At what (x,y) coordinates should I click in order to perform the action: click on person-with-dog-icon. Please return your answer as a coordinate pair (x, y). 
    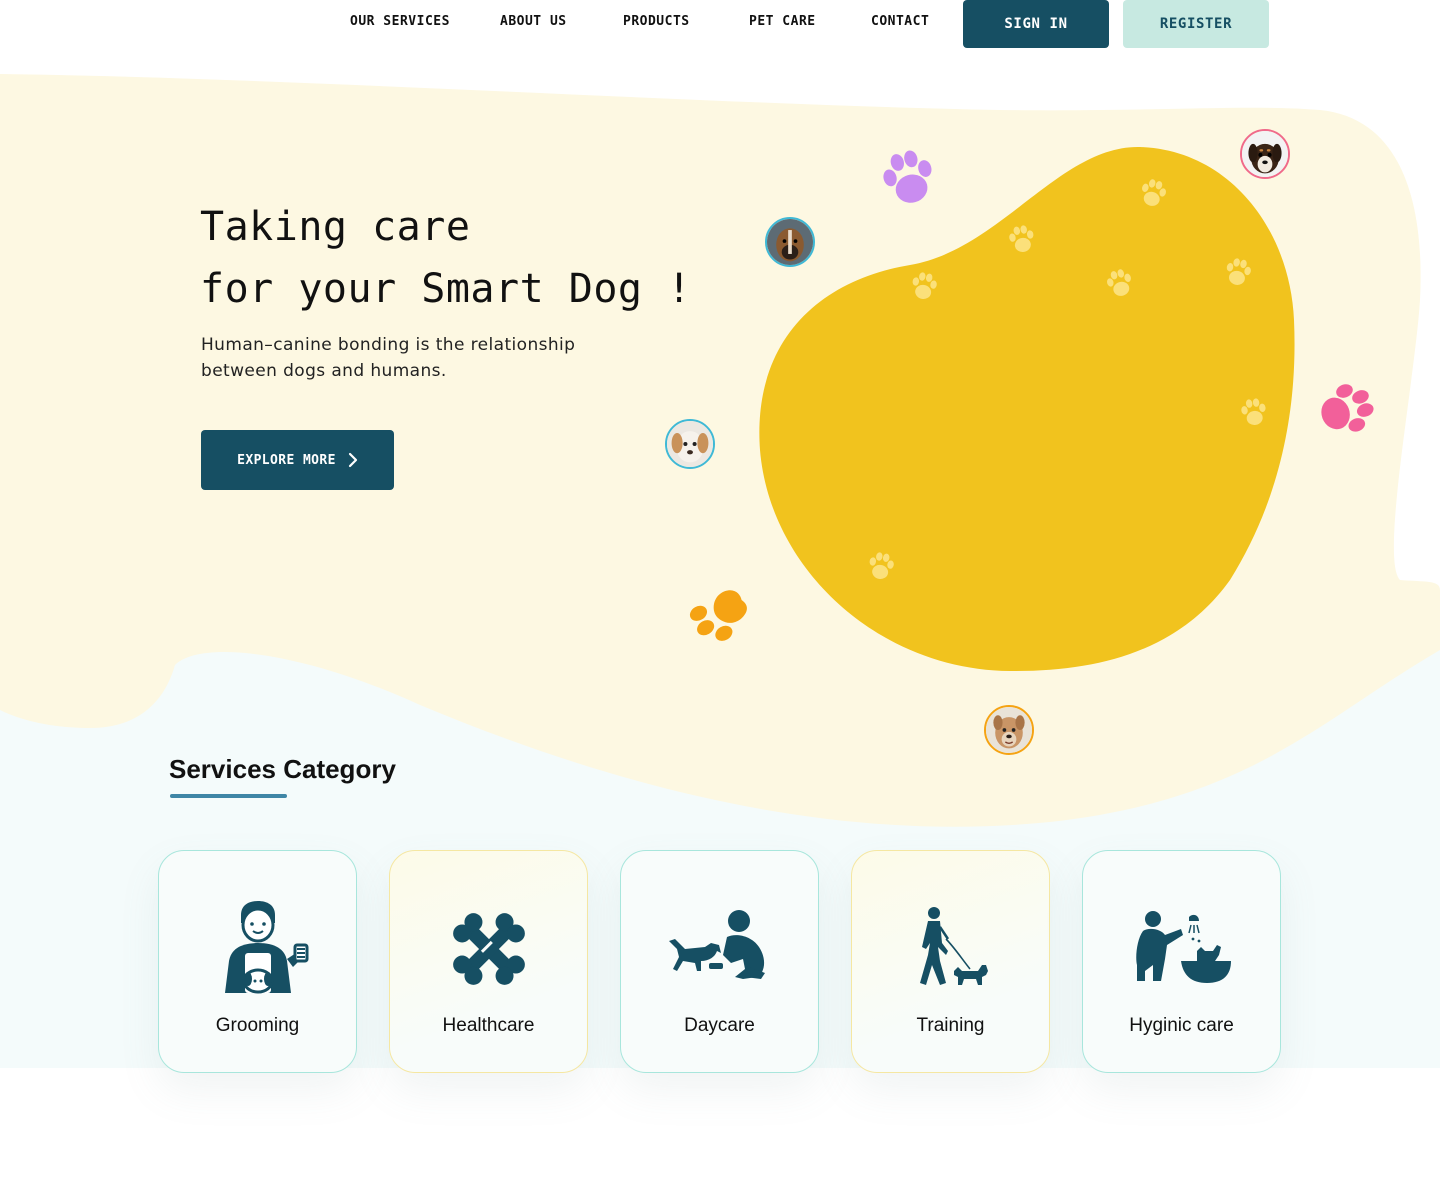
    Looking at the image, I should click on (716, 944).